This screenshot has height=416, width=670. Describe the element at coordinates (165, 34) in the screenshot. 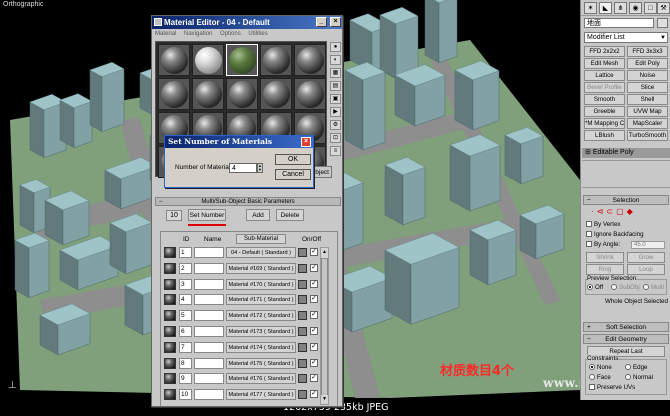

I see `menu-material: Material` at that location.